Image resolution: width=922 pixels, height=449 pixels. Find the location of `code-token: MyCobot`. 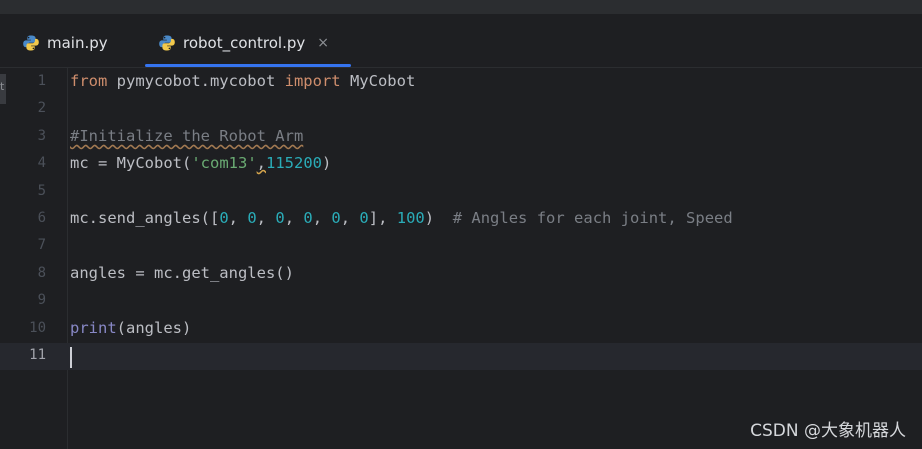

code-token: MyCobot is located at coordinates (378, 81).